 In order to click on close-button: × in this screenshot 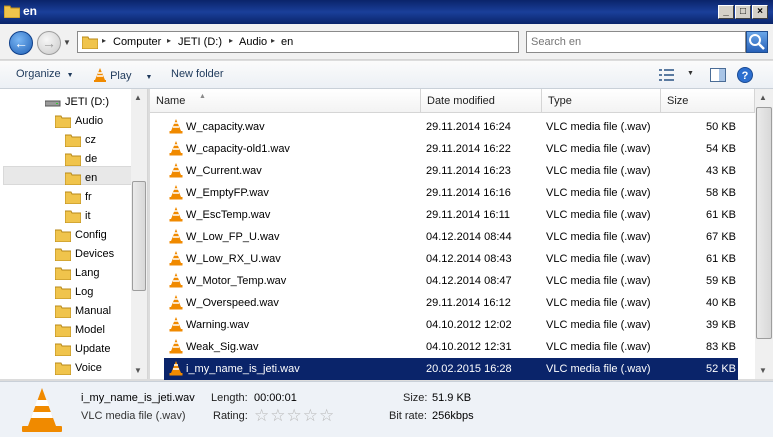, I will do `click(760, 12)`.